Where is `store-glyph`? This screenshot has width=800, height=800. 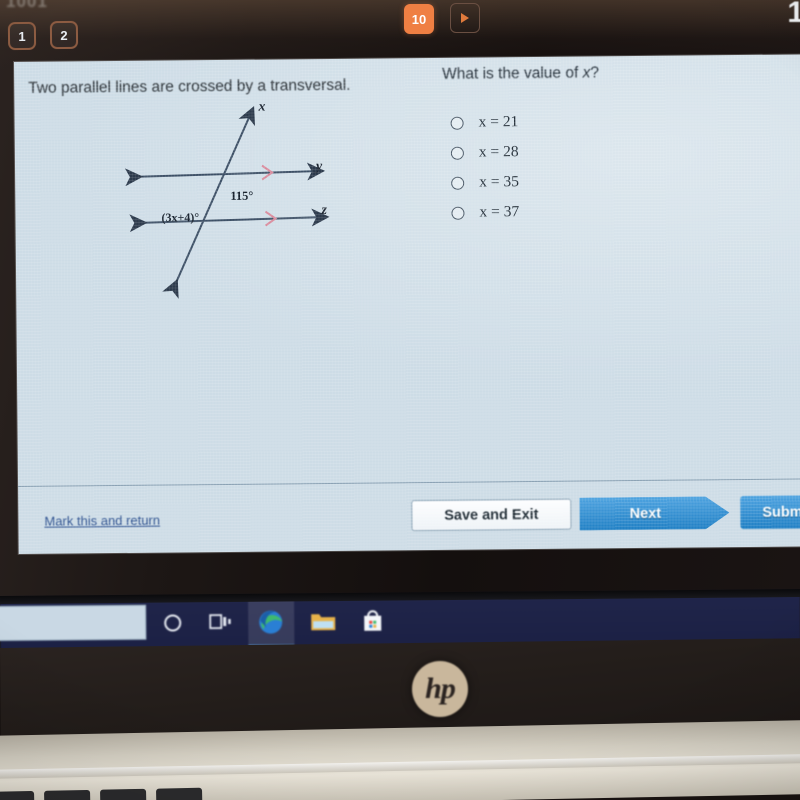 store-glyph is located at coordinates (372, 620).